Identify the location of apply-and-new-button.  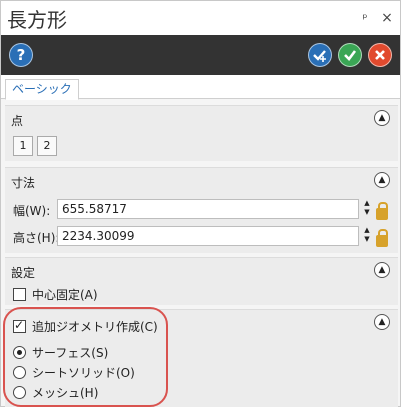
(320, 55).